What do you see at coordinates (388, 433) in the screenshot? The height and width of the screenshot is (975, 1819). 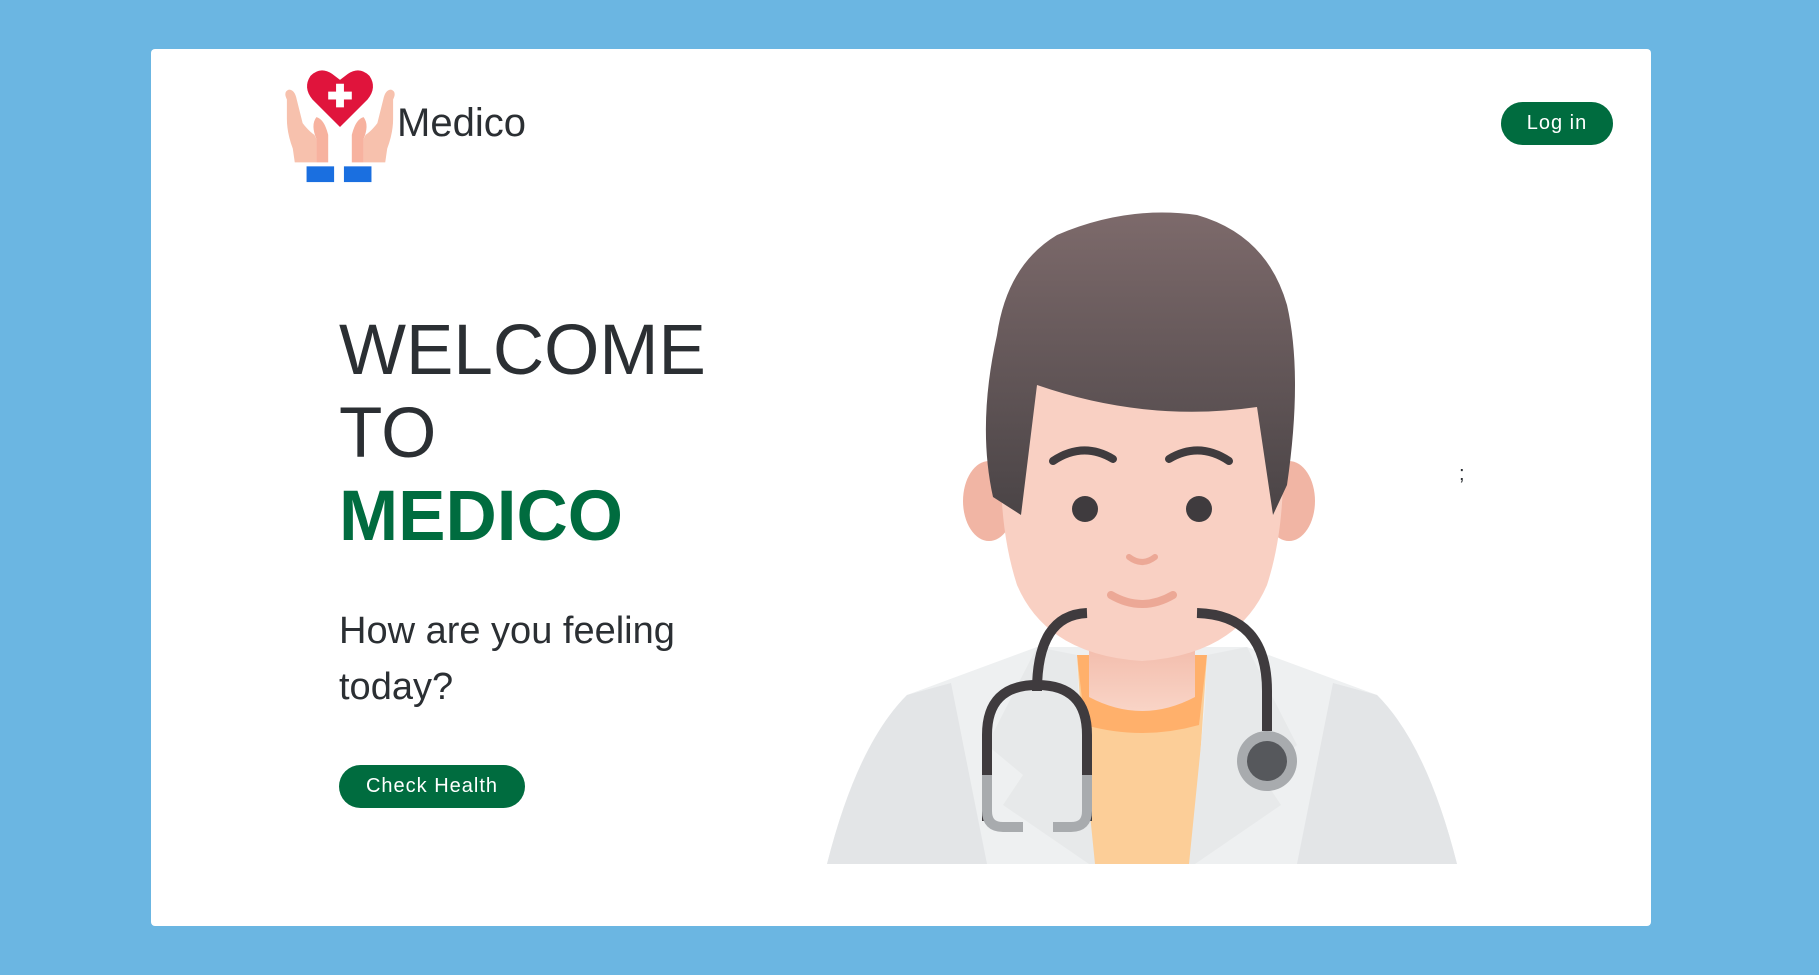 I see `hero-title-line-to: TO` at bounding box center [388, 433].